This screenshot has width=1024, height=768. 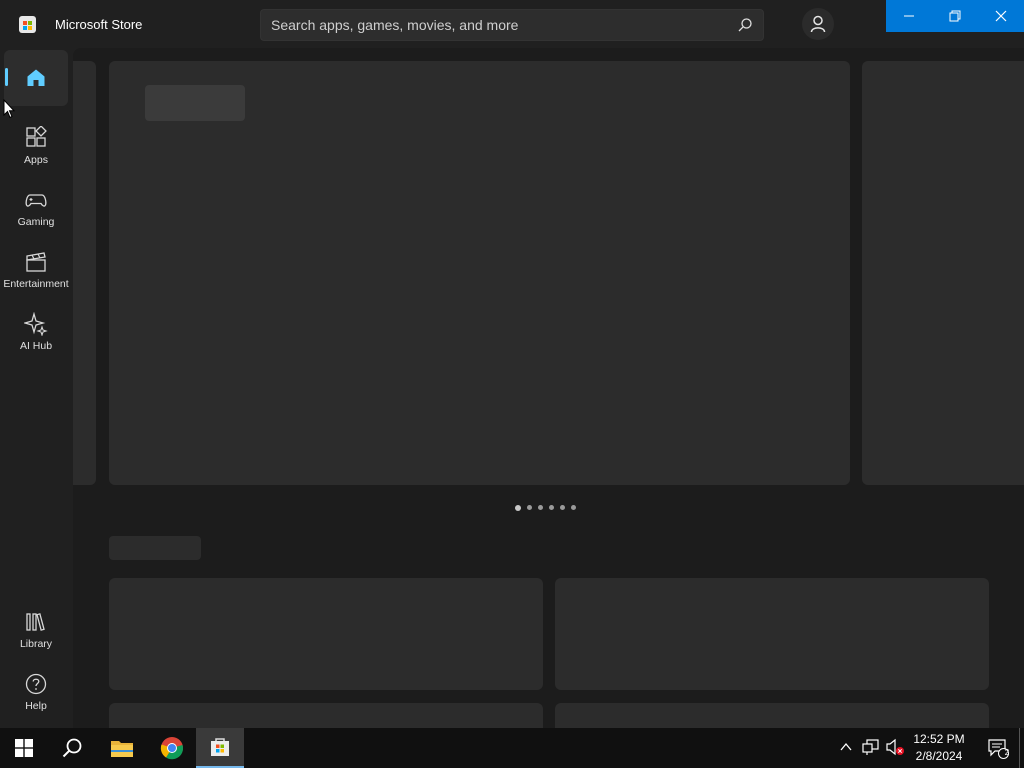 I want to click on help-icon, so click(x=36, y=684).